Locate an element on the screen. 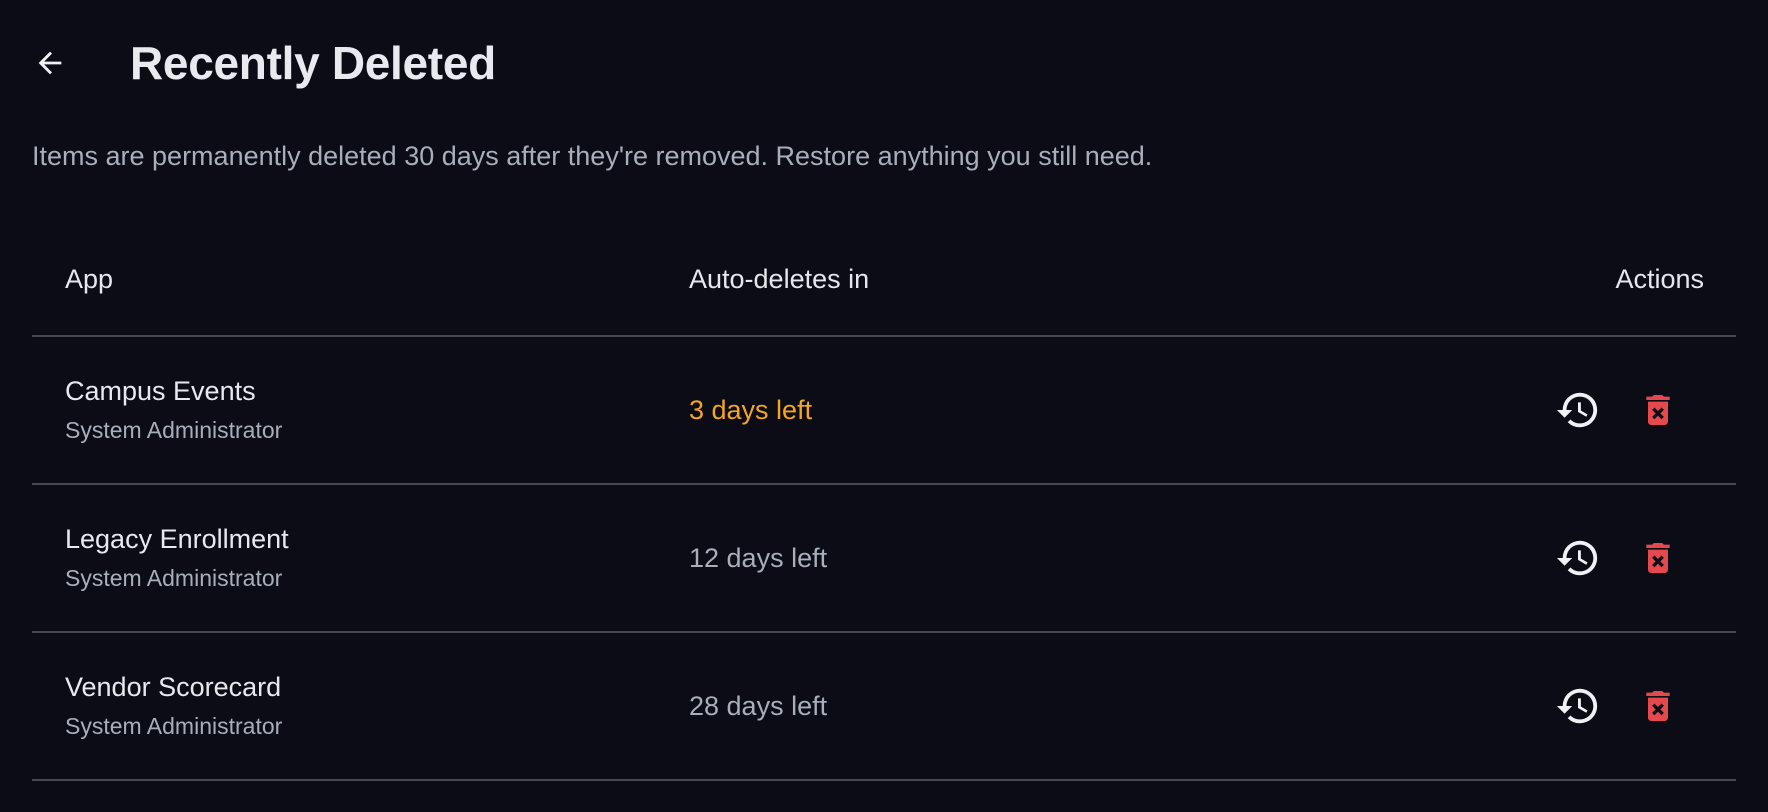 This screenshot has height=812, width=1768. auto-delete-cell: 12 days left is located at coordinates (1062, 558).